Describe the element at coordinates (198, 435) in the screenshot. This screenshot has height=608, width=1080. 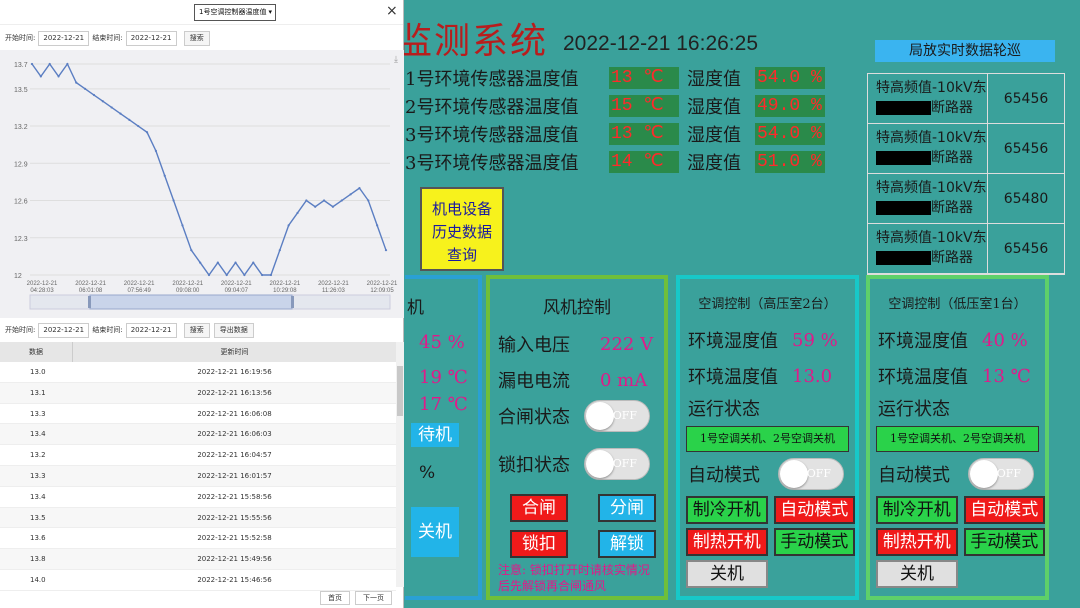
I see `table-row: 13.4 2022-12-21 16:06:03` at that location.